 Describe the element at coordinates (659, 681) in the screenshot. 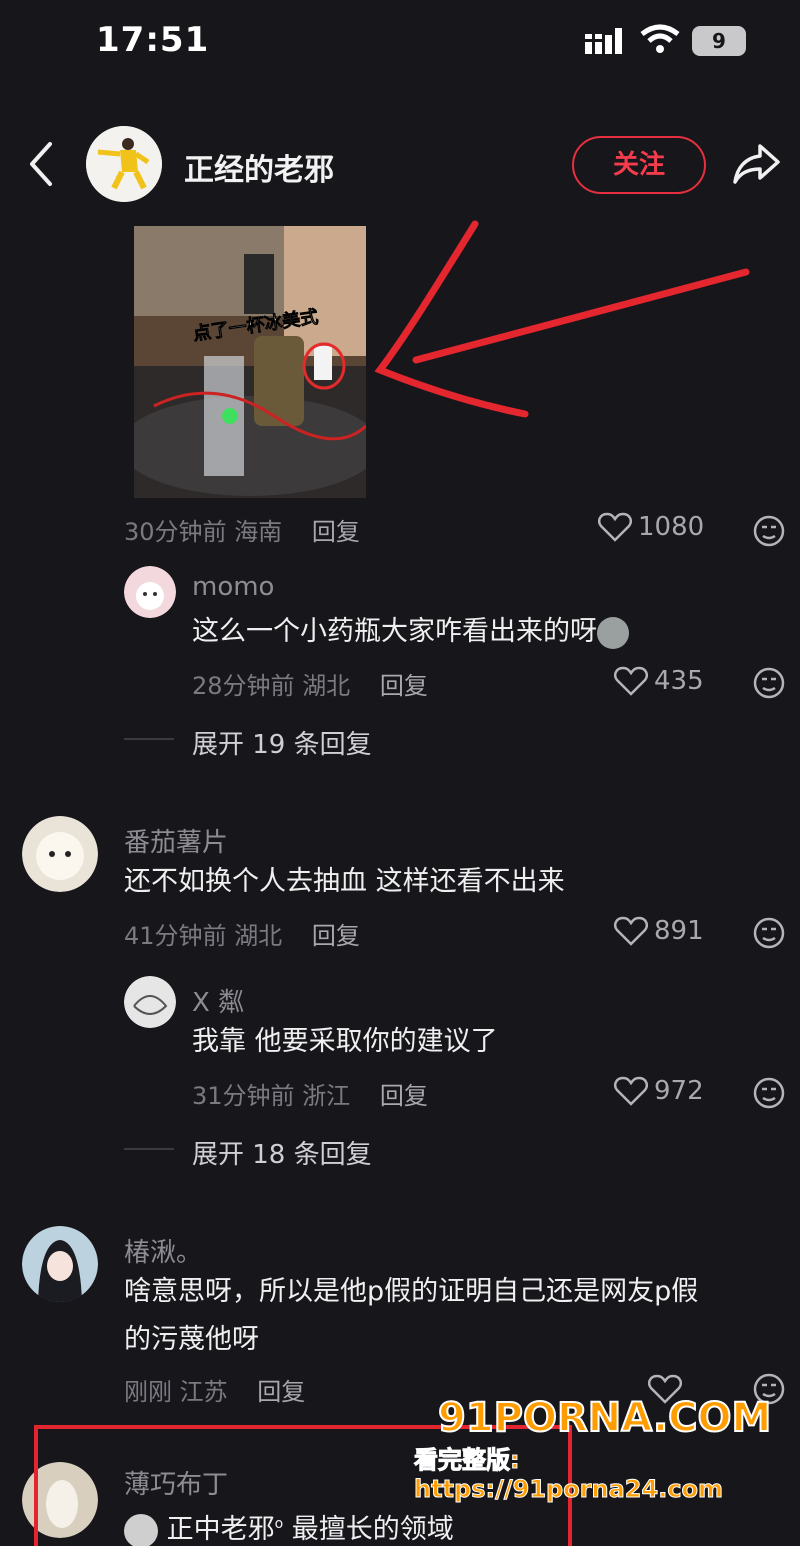

I see `like-button: 435` at that location.